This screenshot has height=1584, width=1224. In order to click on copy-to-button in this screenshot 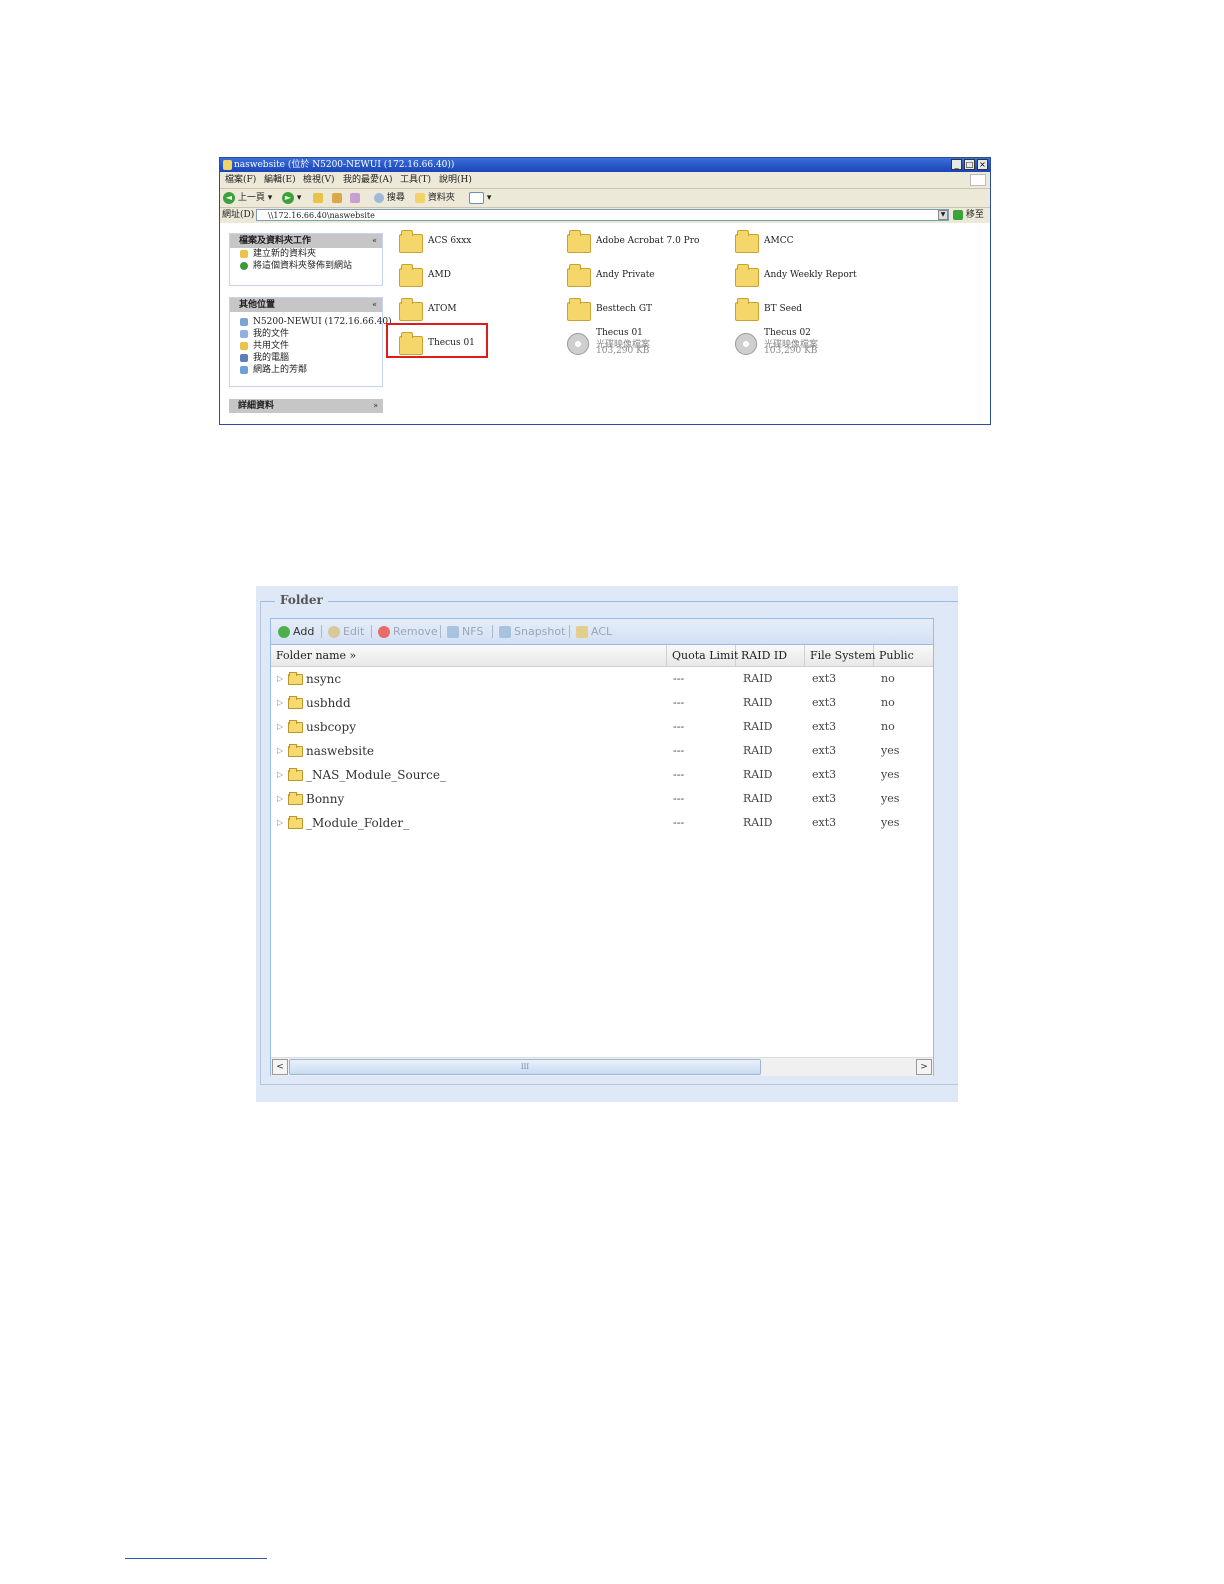, I will do `click(355, 198)`.